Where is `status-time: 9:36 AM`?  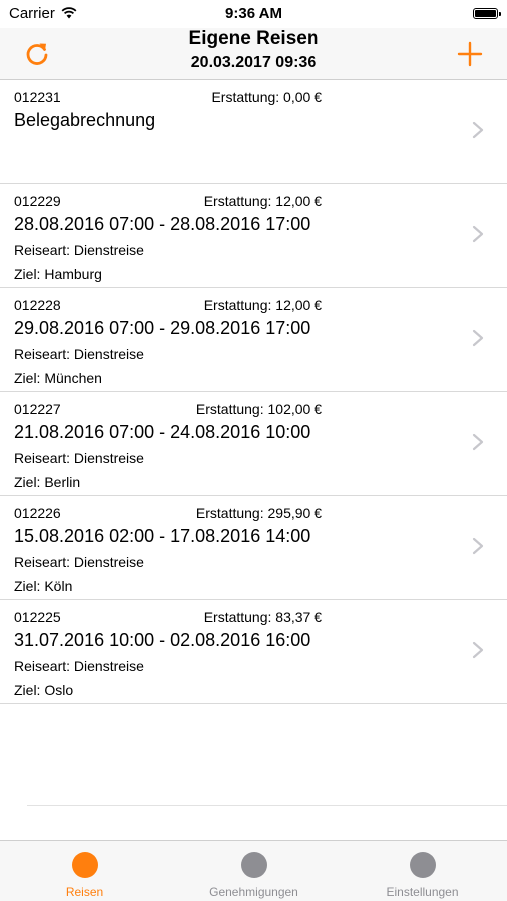 status-time: 9:36 AM is located at coordinates (253, 13).